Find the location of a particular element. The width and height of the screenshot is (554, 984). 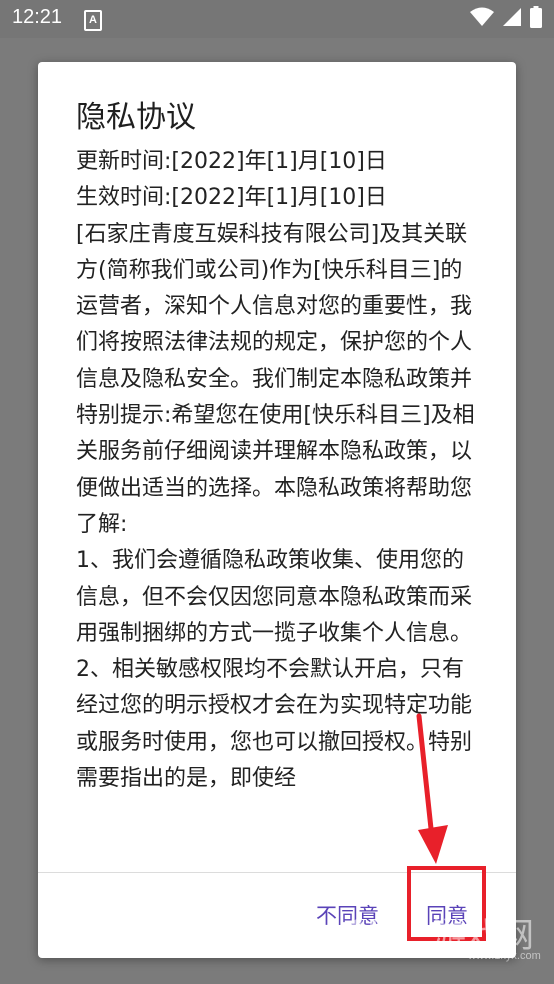

watermark-url: www.1kyx.com is located at coordinates (504, 956).